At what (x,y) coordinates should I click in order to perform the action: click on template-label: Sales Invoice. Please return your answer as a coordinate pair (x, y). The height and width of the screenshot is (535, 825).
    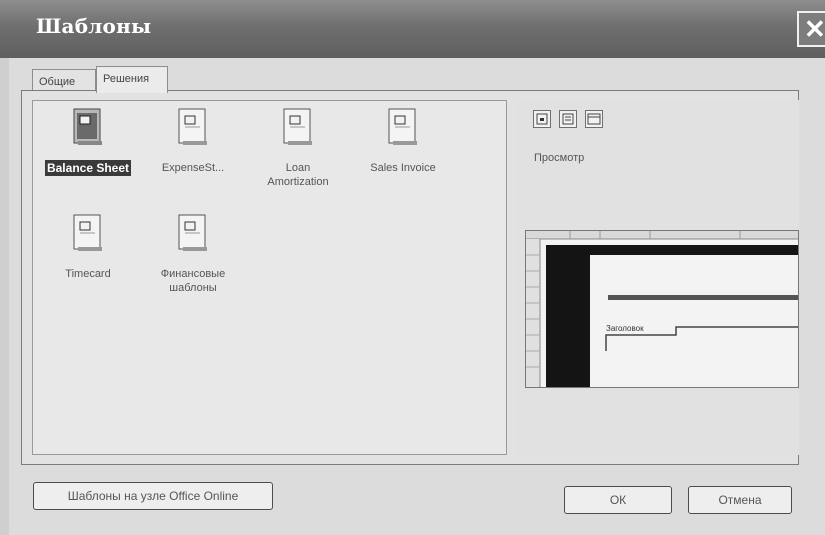
    Looking at the image, I should click on (403, 168).